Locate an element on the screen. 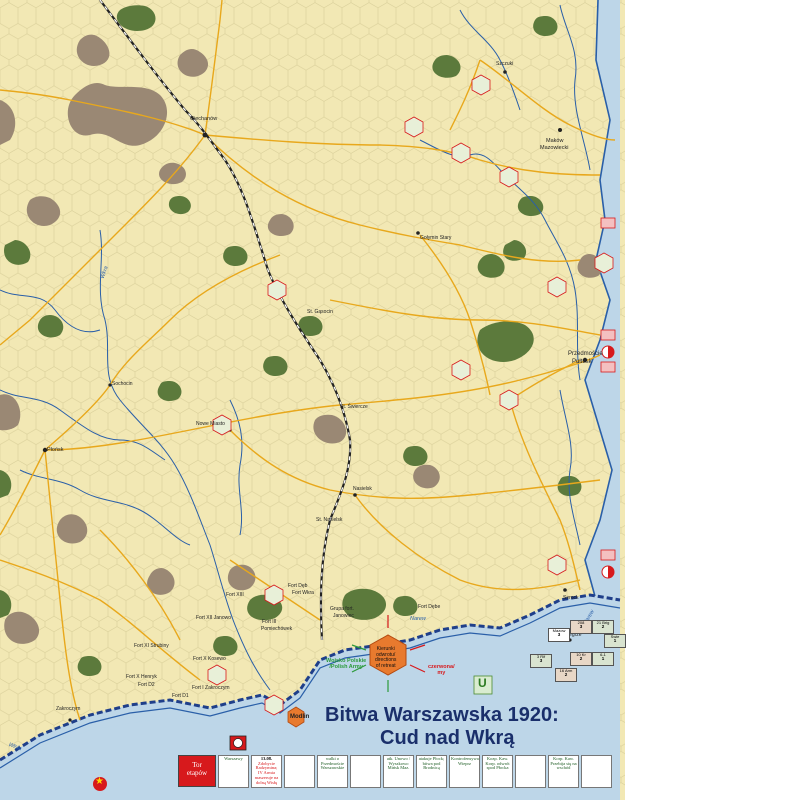 Image resolution: width=811 pixels, height=800 pixels. label-golymin: Gołymin Stary is located at coordinates (436, 238).